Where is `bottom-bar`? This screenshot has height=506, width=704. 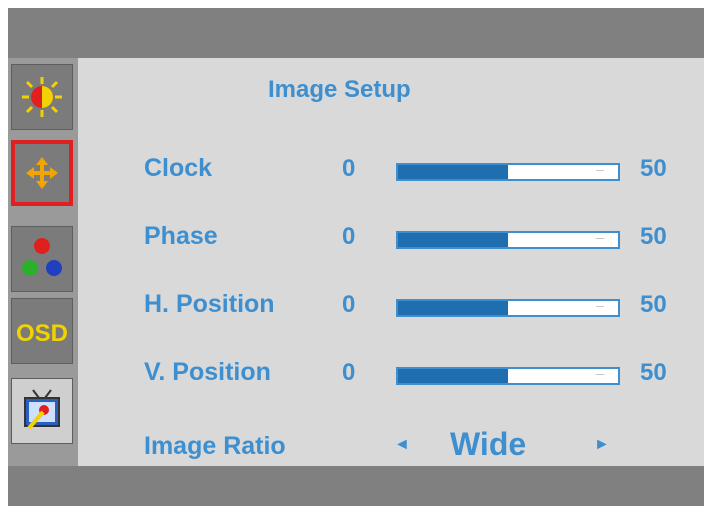
bottom-bar is located at coordinates (356, 486).